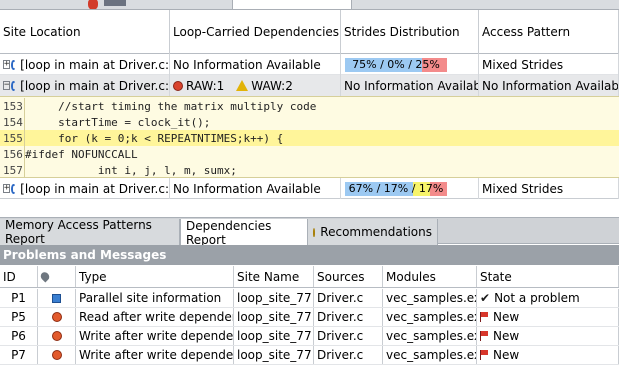 The image size is (619, 375). What do you see at coordinates (155, 298) in the screenshot?
I see `problem-type: Parallel site information` at bounding box center [155, 298].